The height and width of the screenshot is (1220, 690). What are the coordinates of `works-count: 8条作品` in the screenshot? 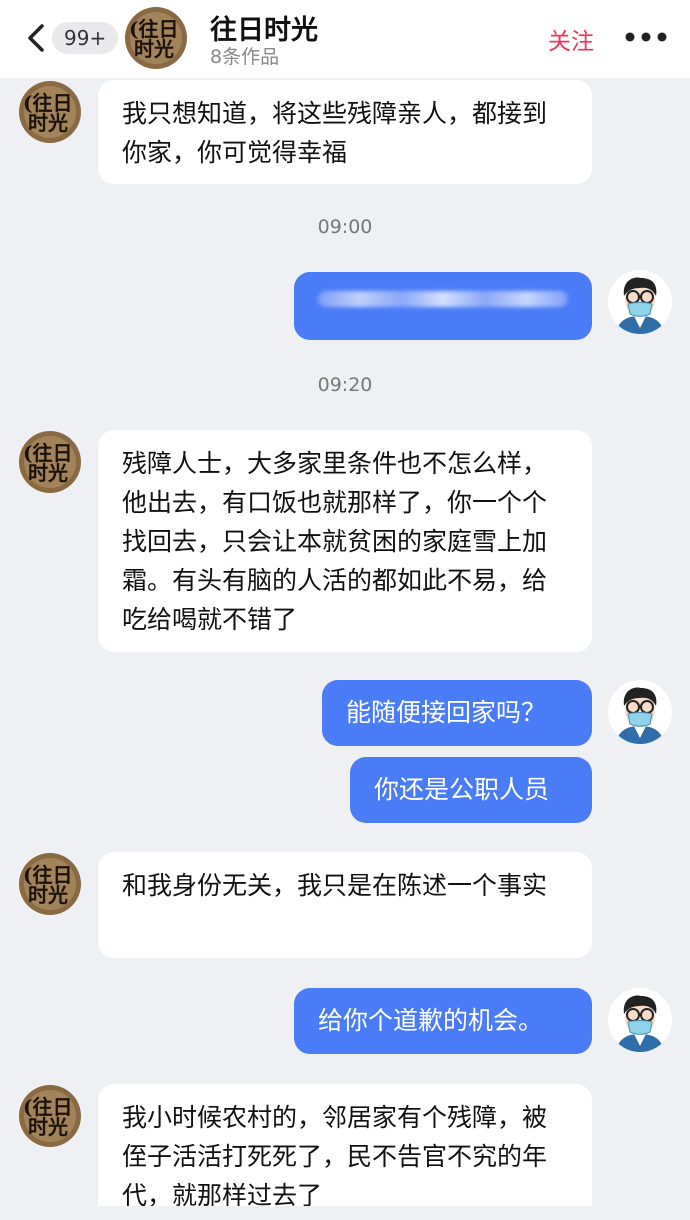 It's located at (244, 55).